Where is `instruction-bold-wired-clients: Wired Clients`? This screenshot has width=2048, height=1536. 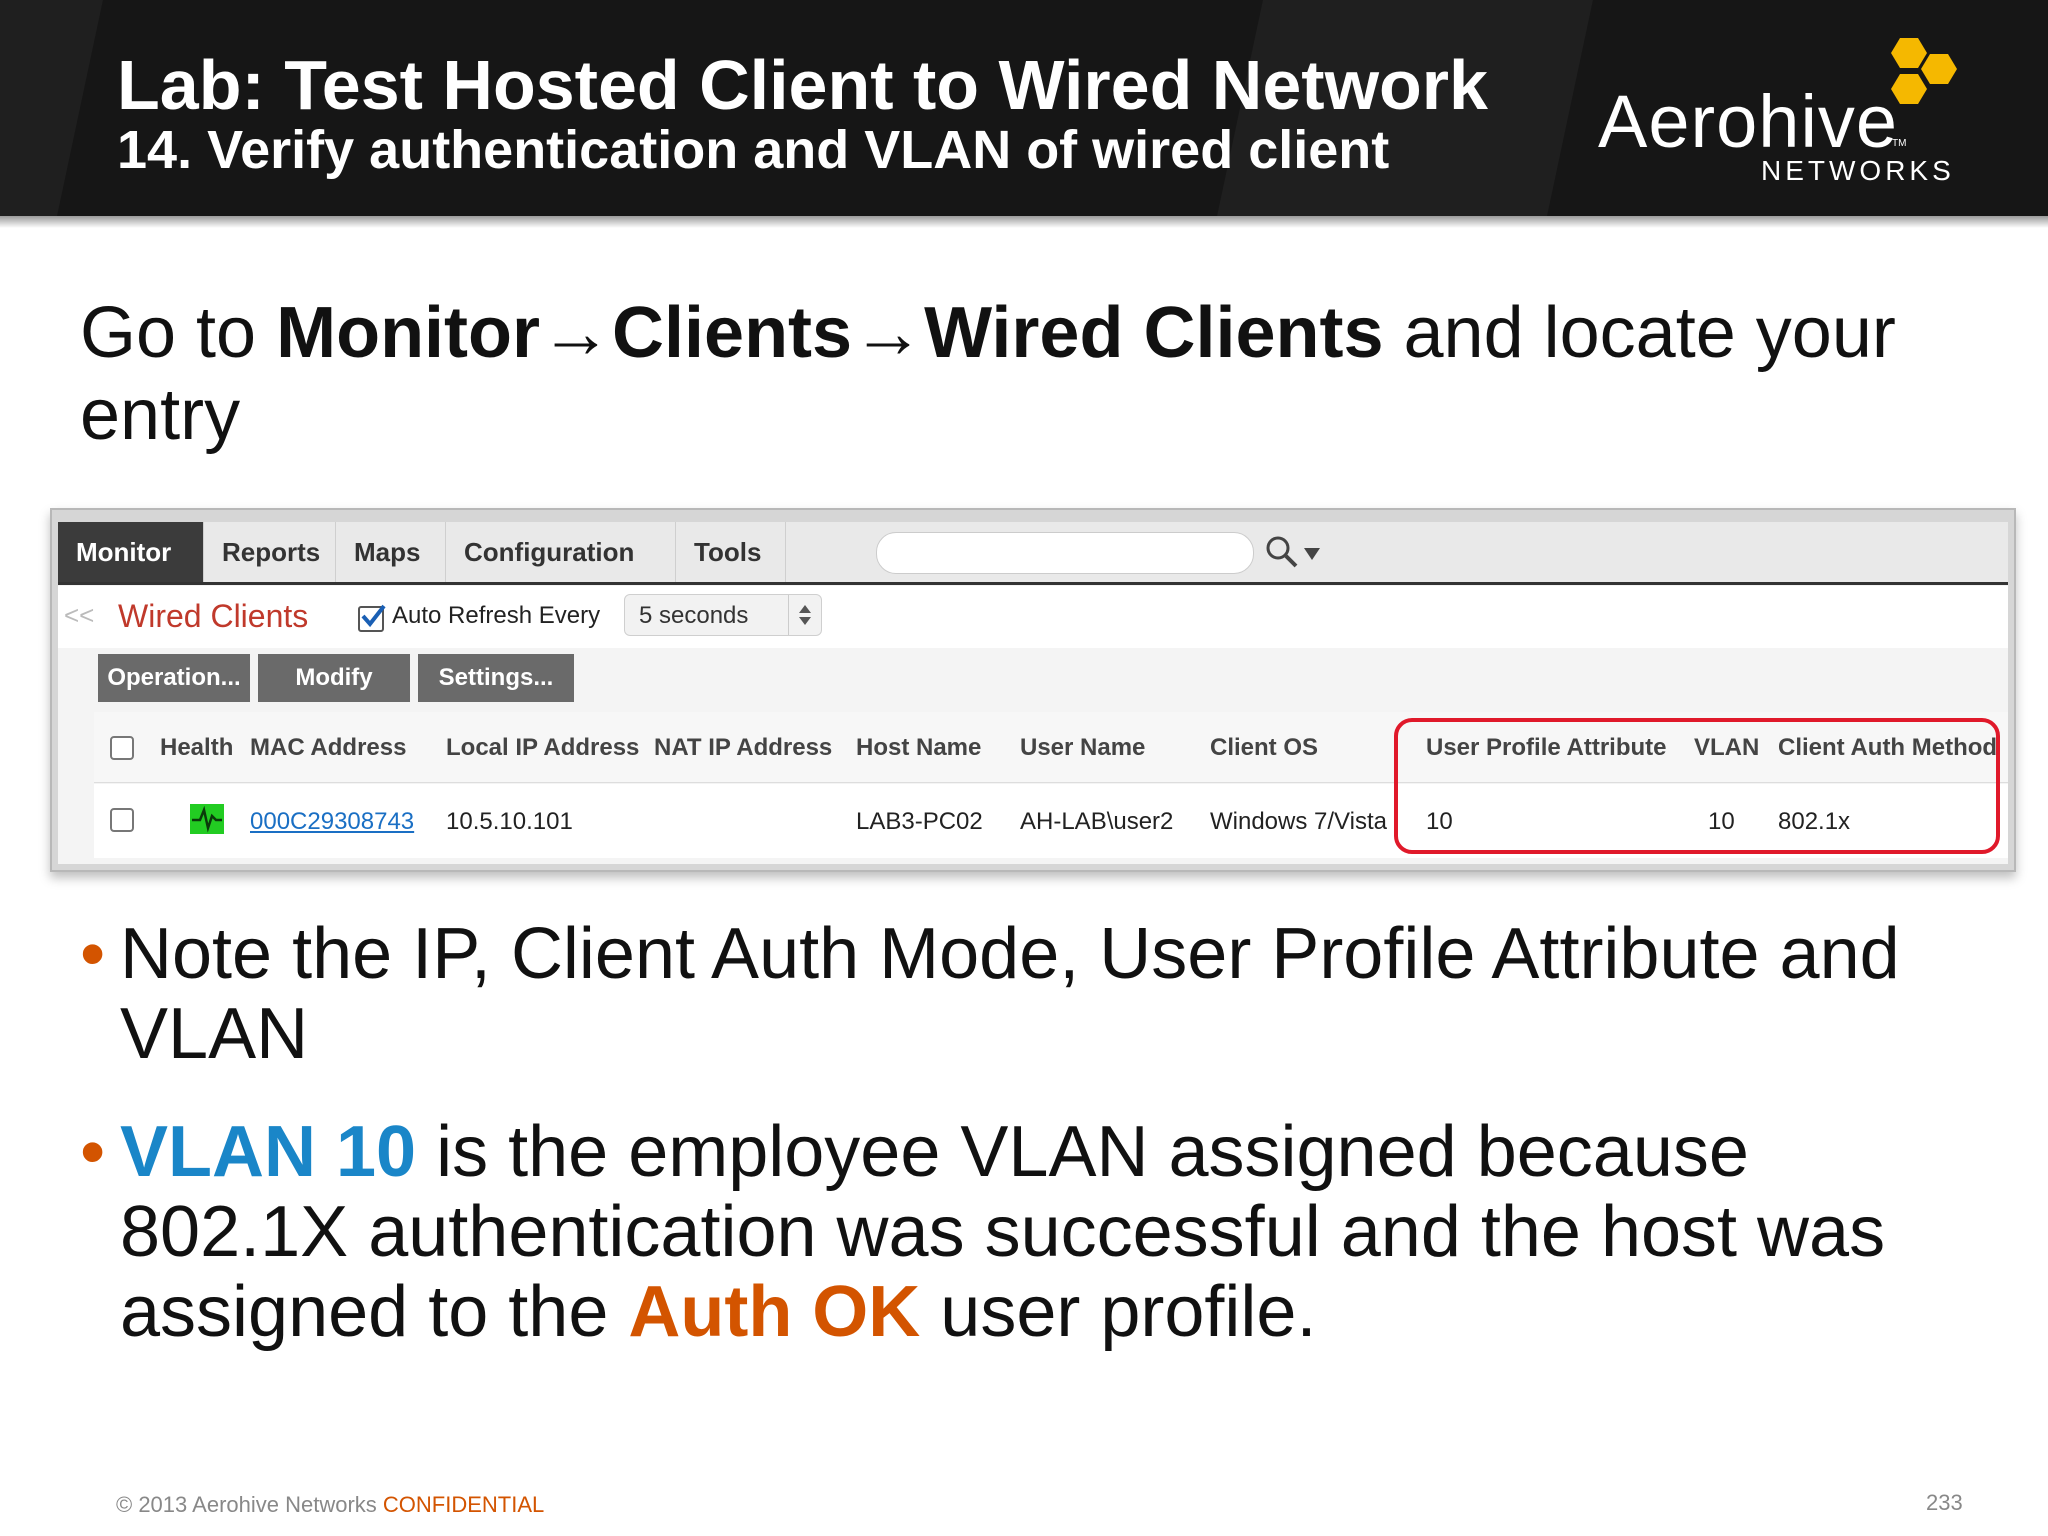 instruction-bold-wired-clients: Wired Clients is located at coordinates (1154, 333).